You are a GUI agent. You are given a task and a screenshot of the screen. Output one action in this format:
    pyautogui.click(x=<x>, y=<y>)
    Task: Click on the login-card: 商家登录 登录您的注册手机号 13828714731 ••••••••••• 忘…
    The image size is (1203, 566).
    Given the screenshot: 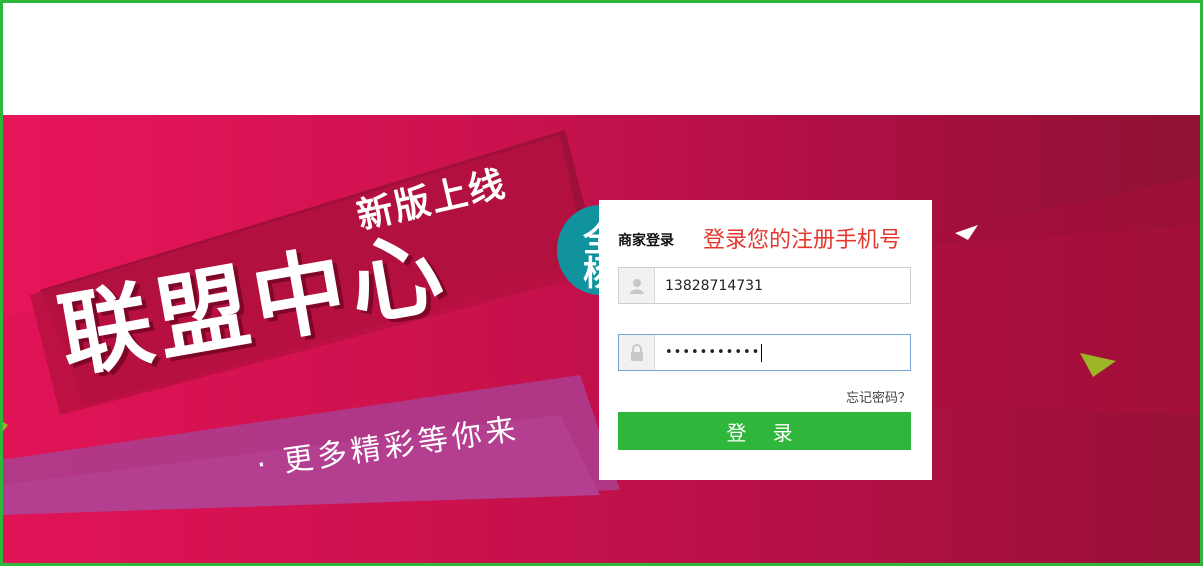 What is the action you would take?
    pyautogui.click(x=765, y=340)
    